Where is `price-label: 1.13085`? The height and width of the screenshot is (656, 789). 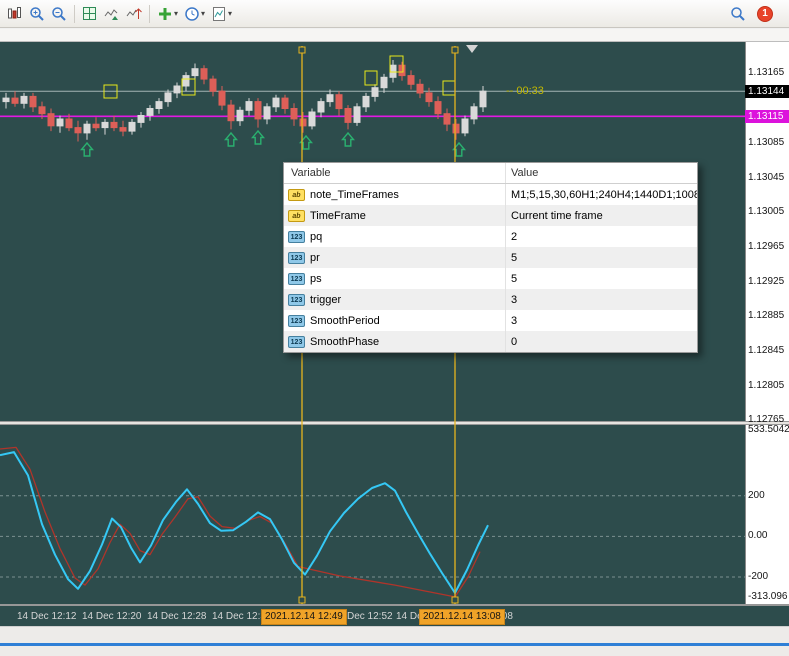 price-label: 1.13085 is located at coordinates (766, 142).